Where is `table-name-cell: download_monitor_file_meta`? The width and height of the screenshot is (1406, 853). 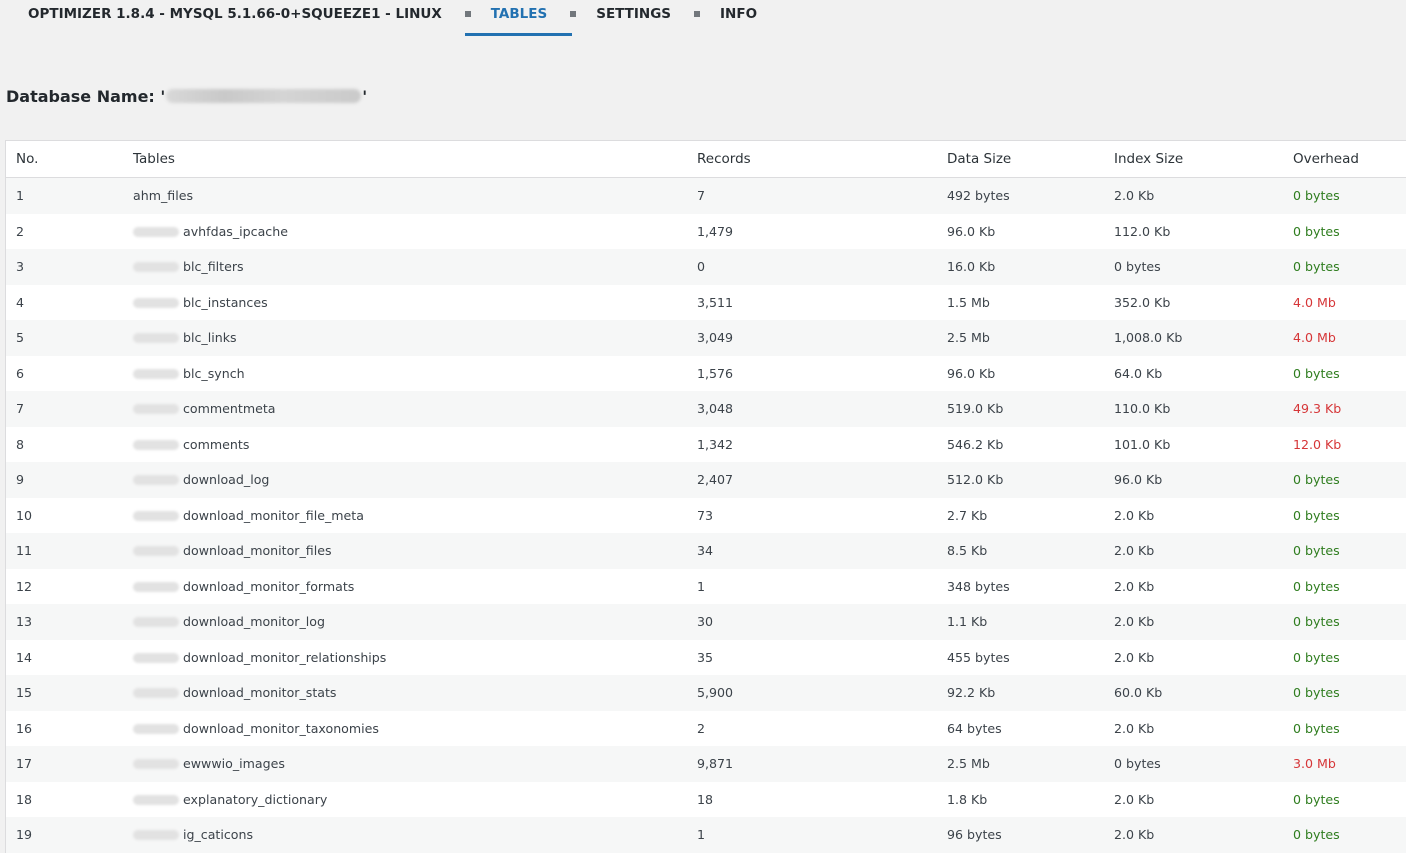
table-name-cell: download_monitor_file_meta is located at coordinates (405, 515).